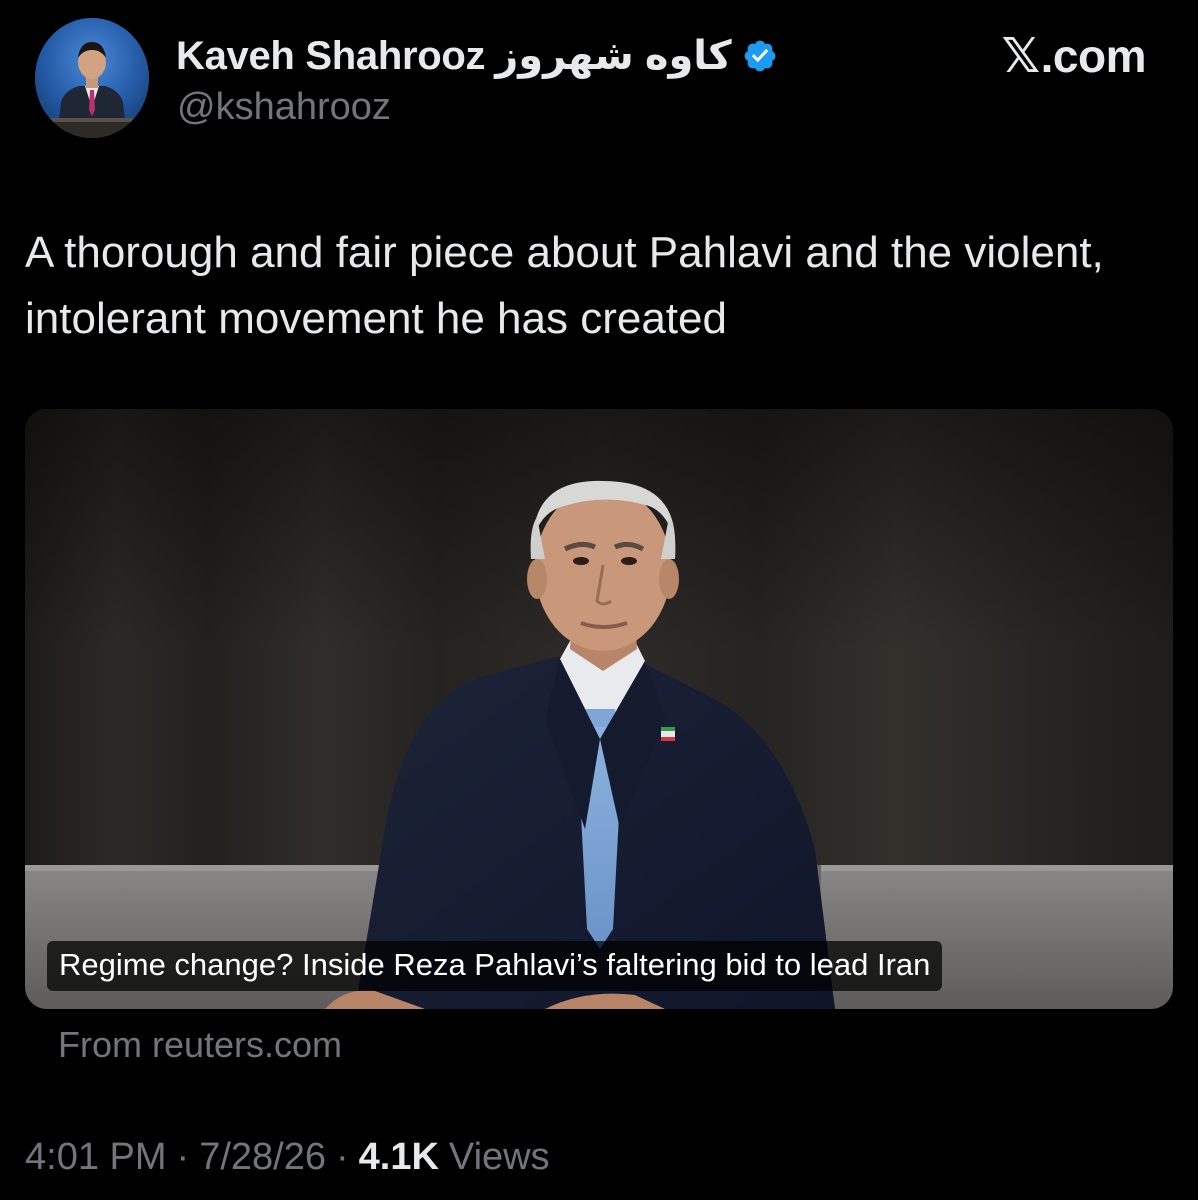 Image resolution: width=1198 pixels, height=1200 pixels. What do you see at coordinates (760, 56) in the screenshot?
I see `verified-badge-icon` at bounding box center [760, 56].